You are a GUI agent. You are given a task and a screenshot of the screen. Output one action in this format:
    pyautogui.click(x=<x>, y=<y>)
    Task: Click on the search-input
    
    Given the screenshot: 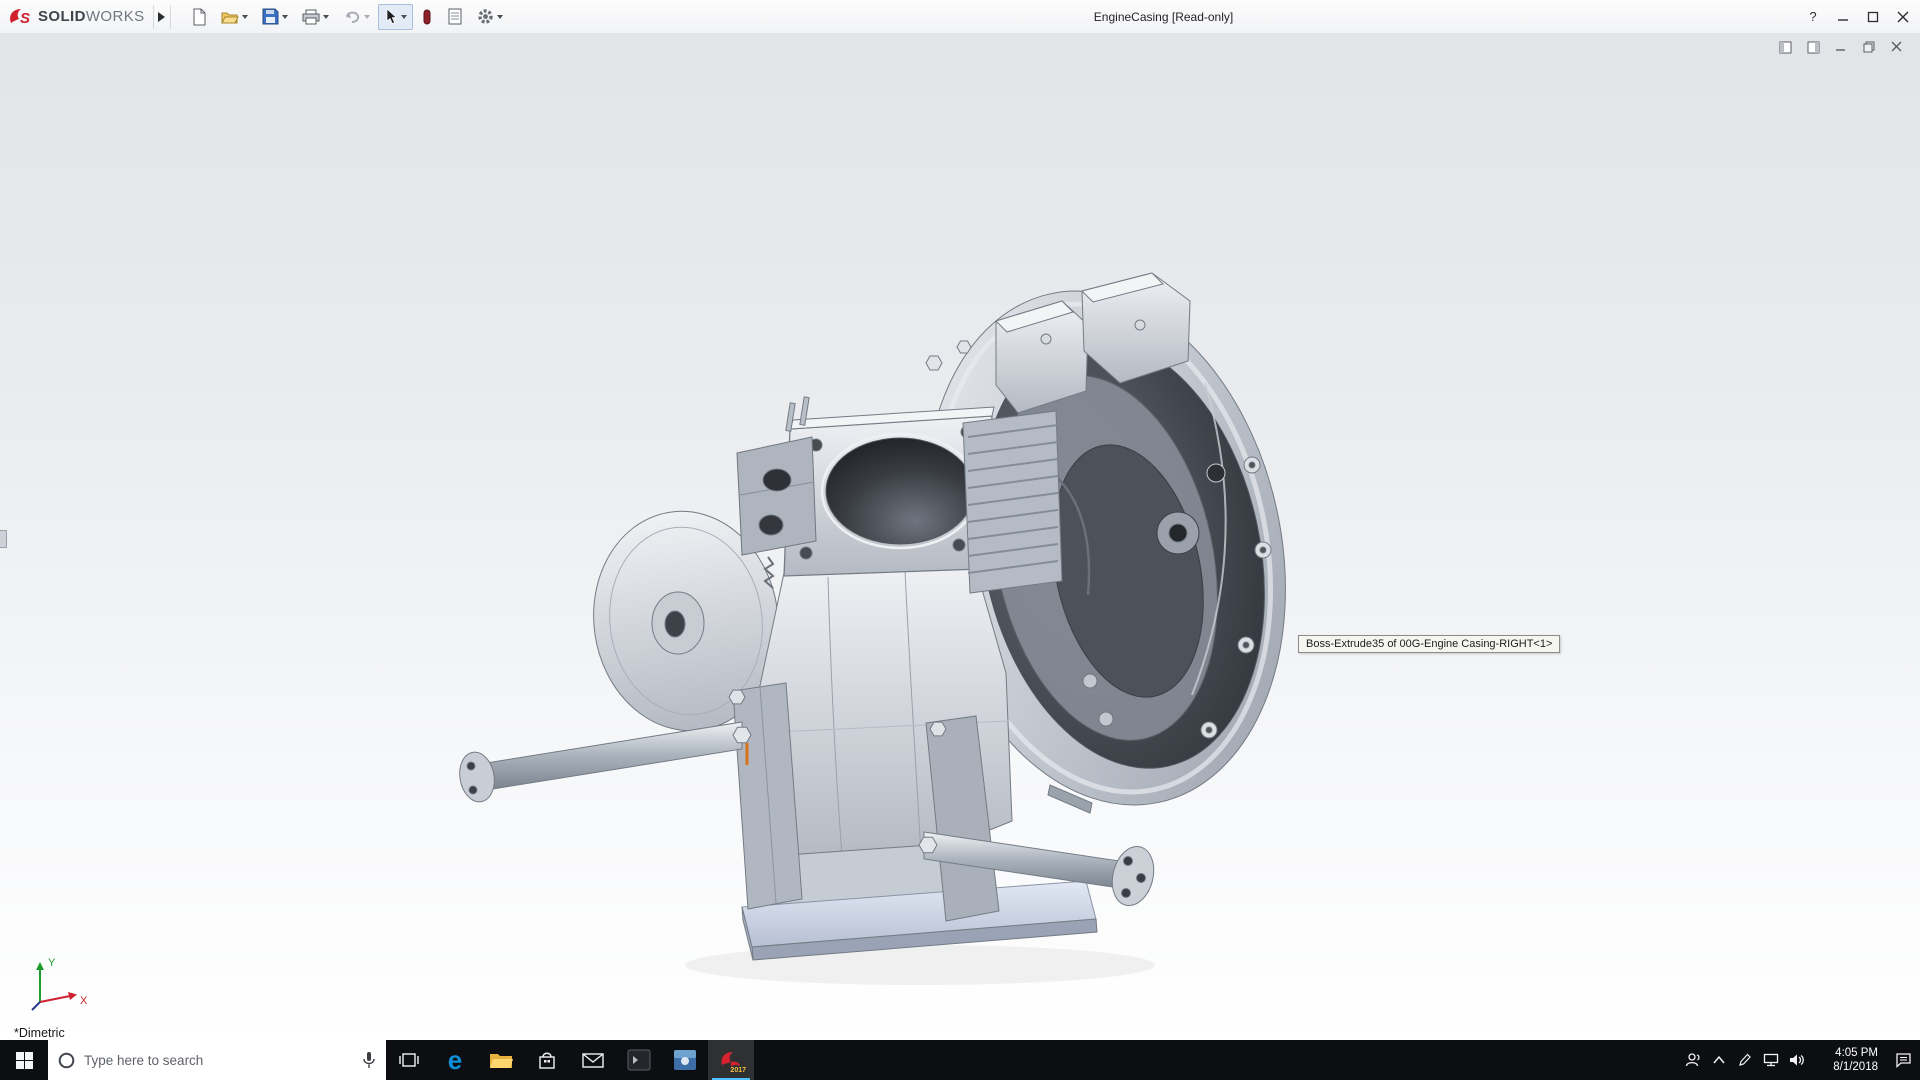 What is the action you would take?
    pyautogui.click(x=218, y=1060)
    